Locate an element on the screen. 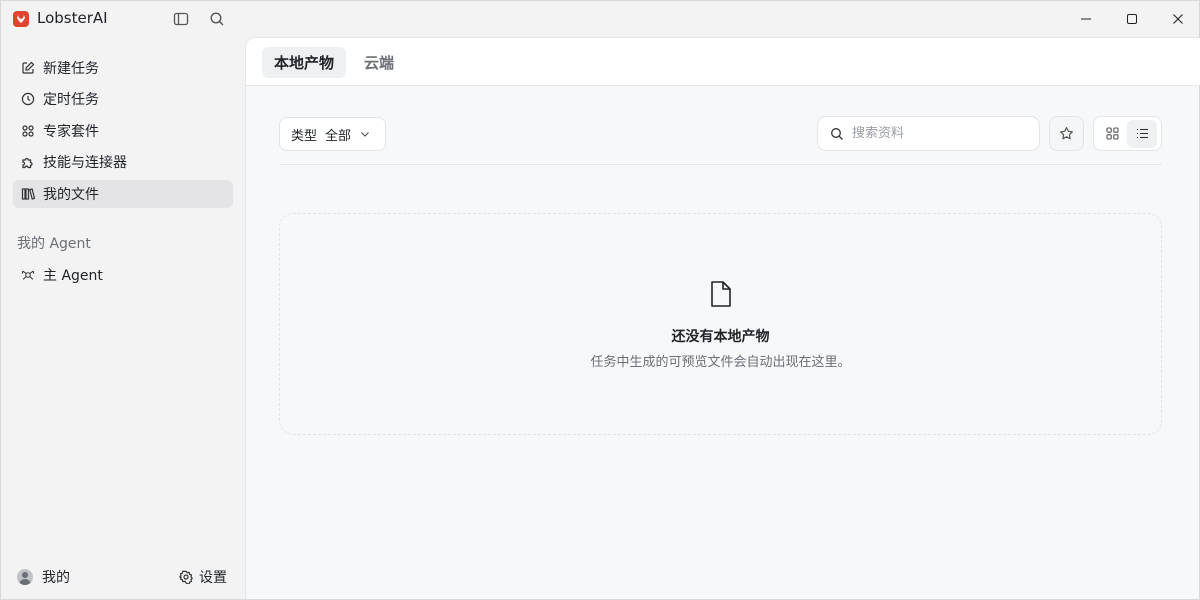 This screenshot has width=1200, height=600. settings-button: 设置 is located at coordinates (203, 577).